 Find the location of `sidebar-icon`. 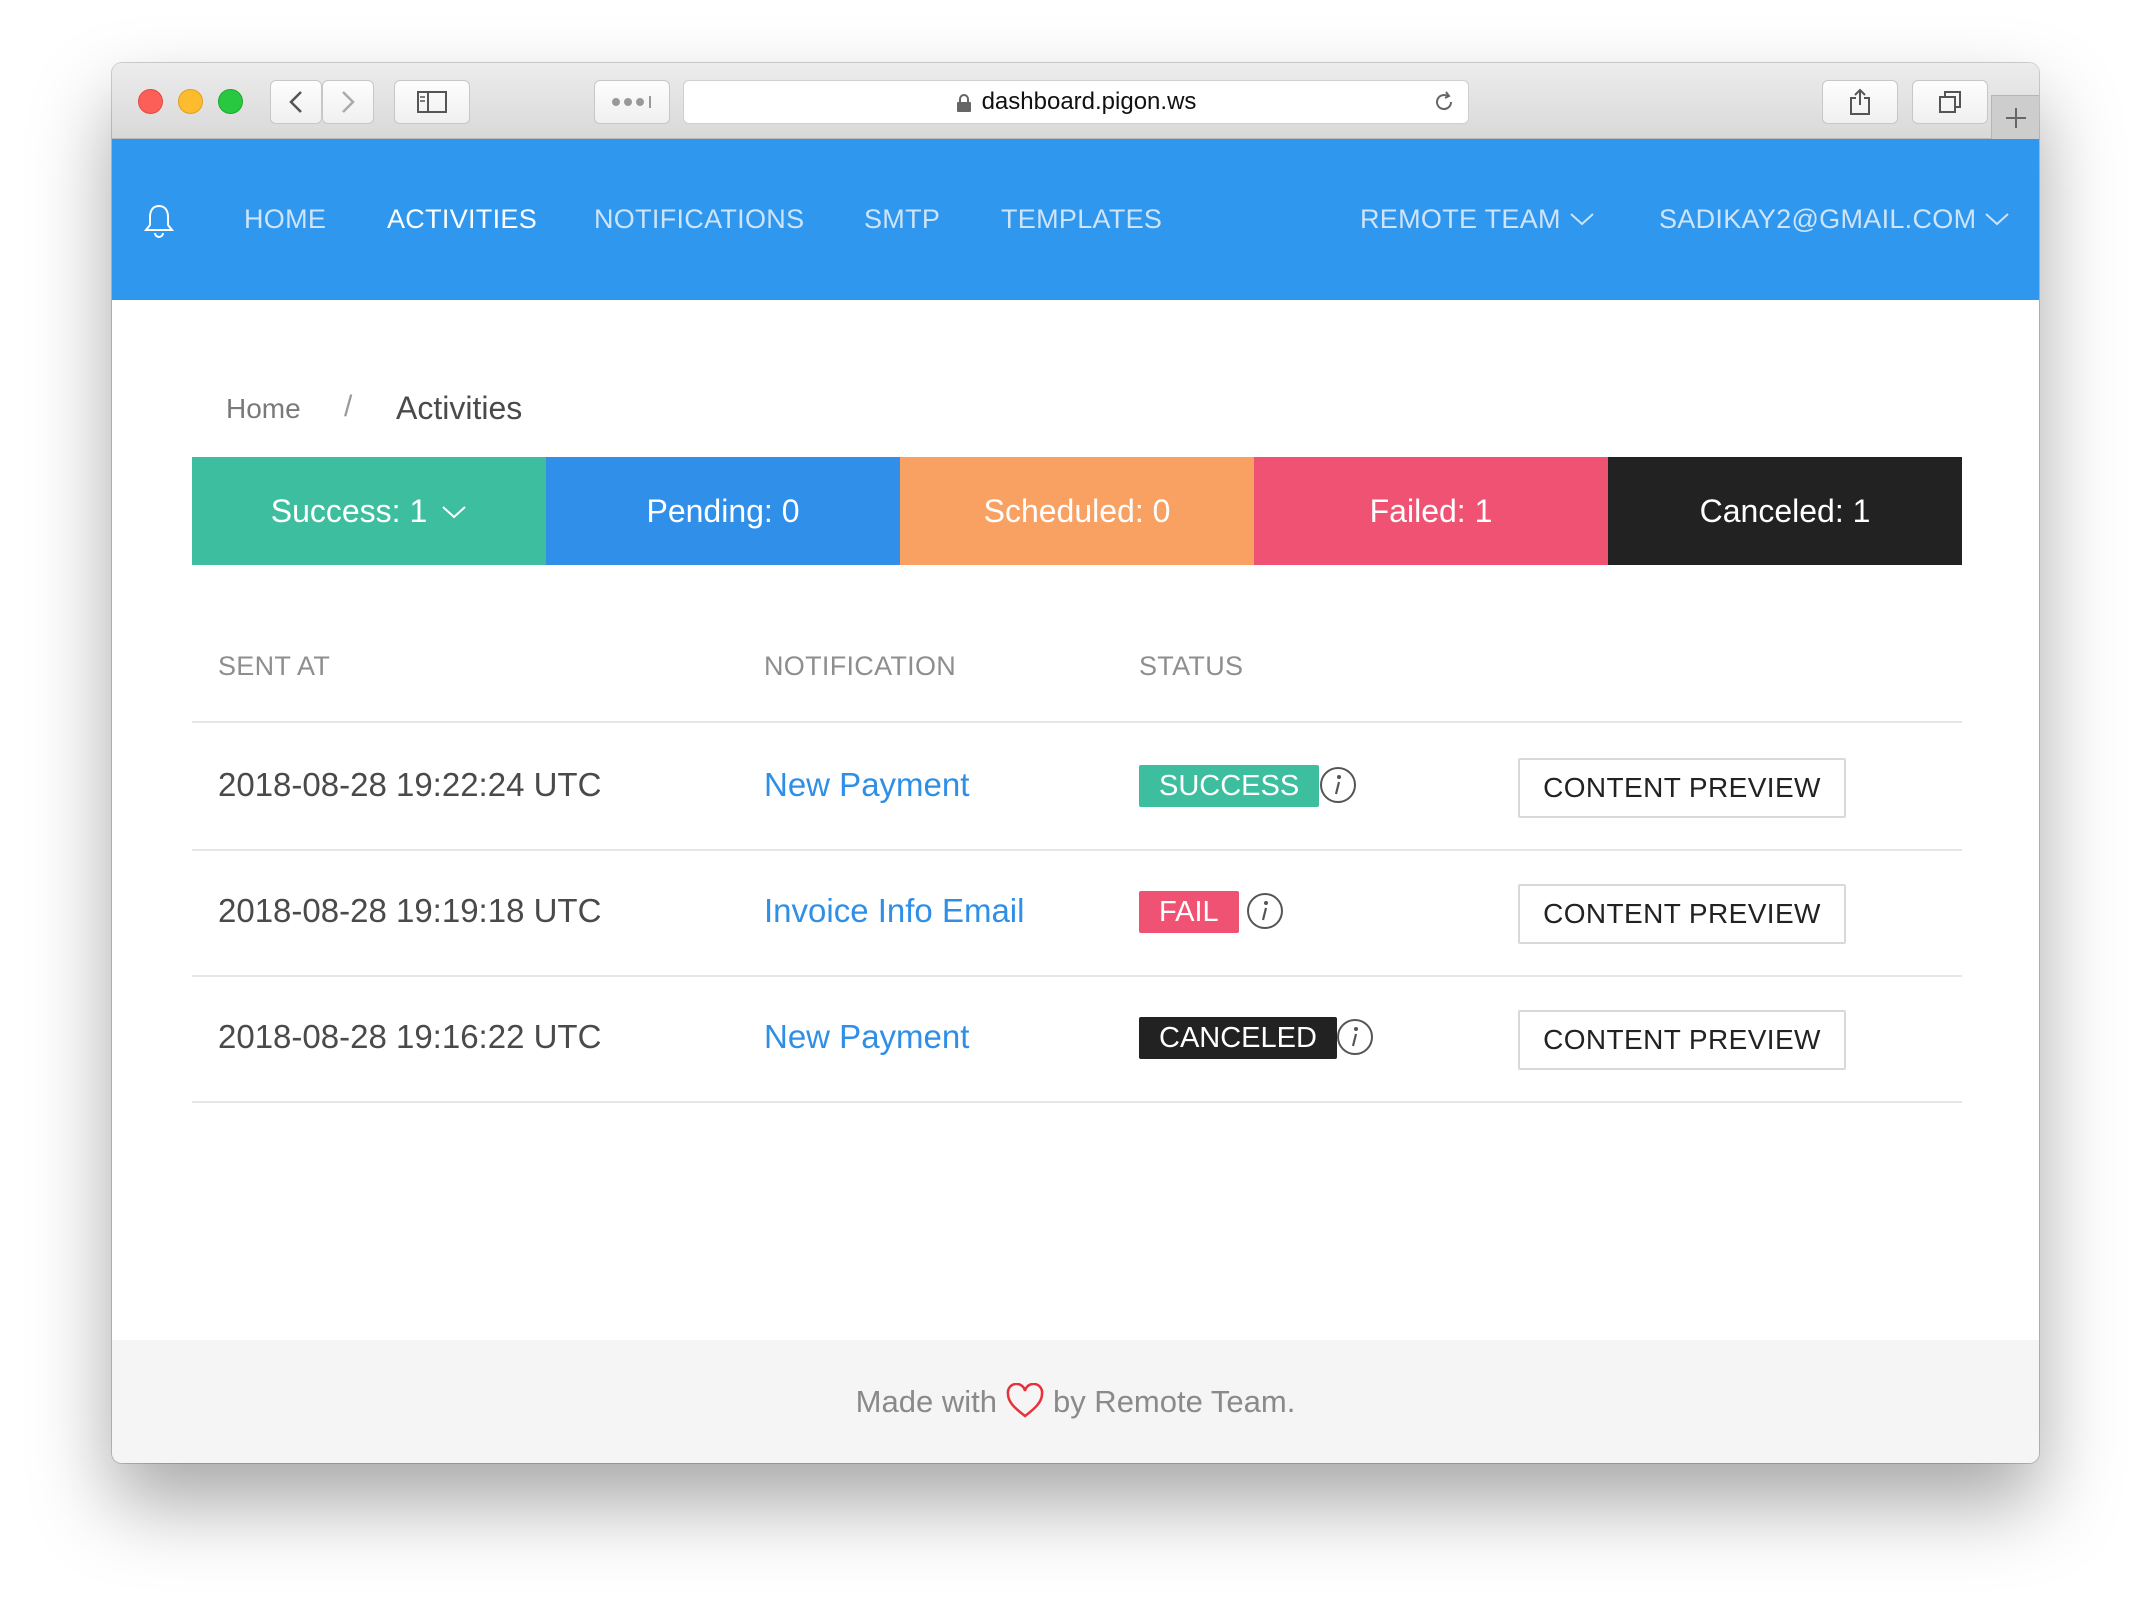

sidebar-icon is located at coordinates (432, 102).